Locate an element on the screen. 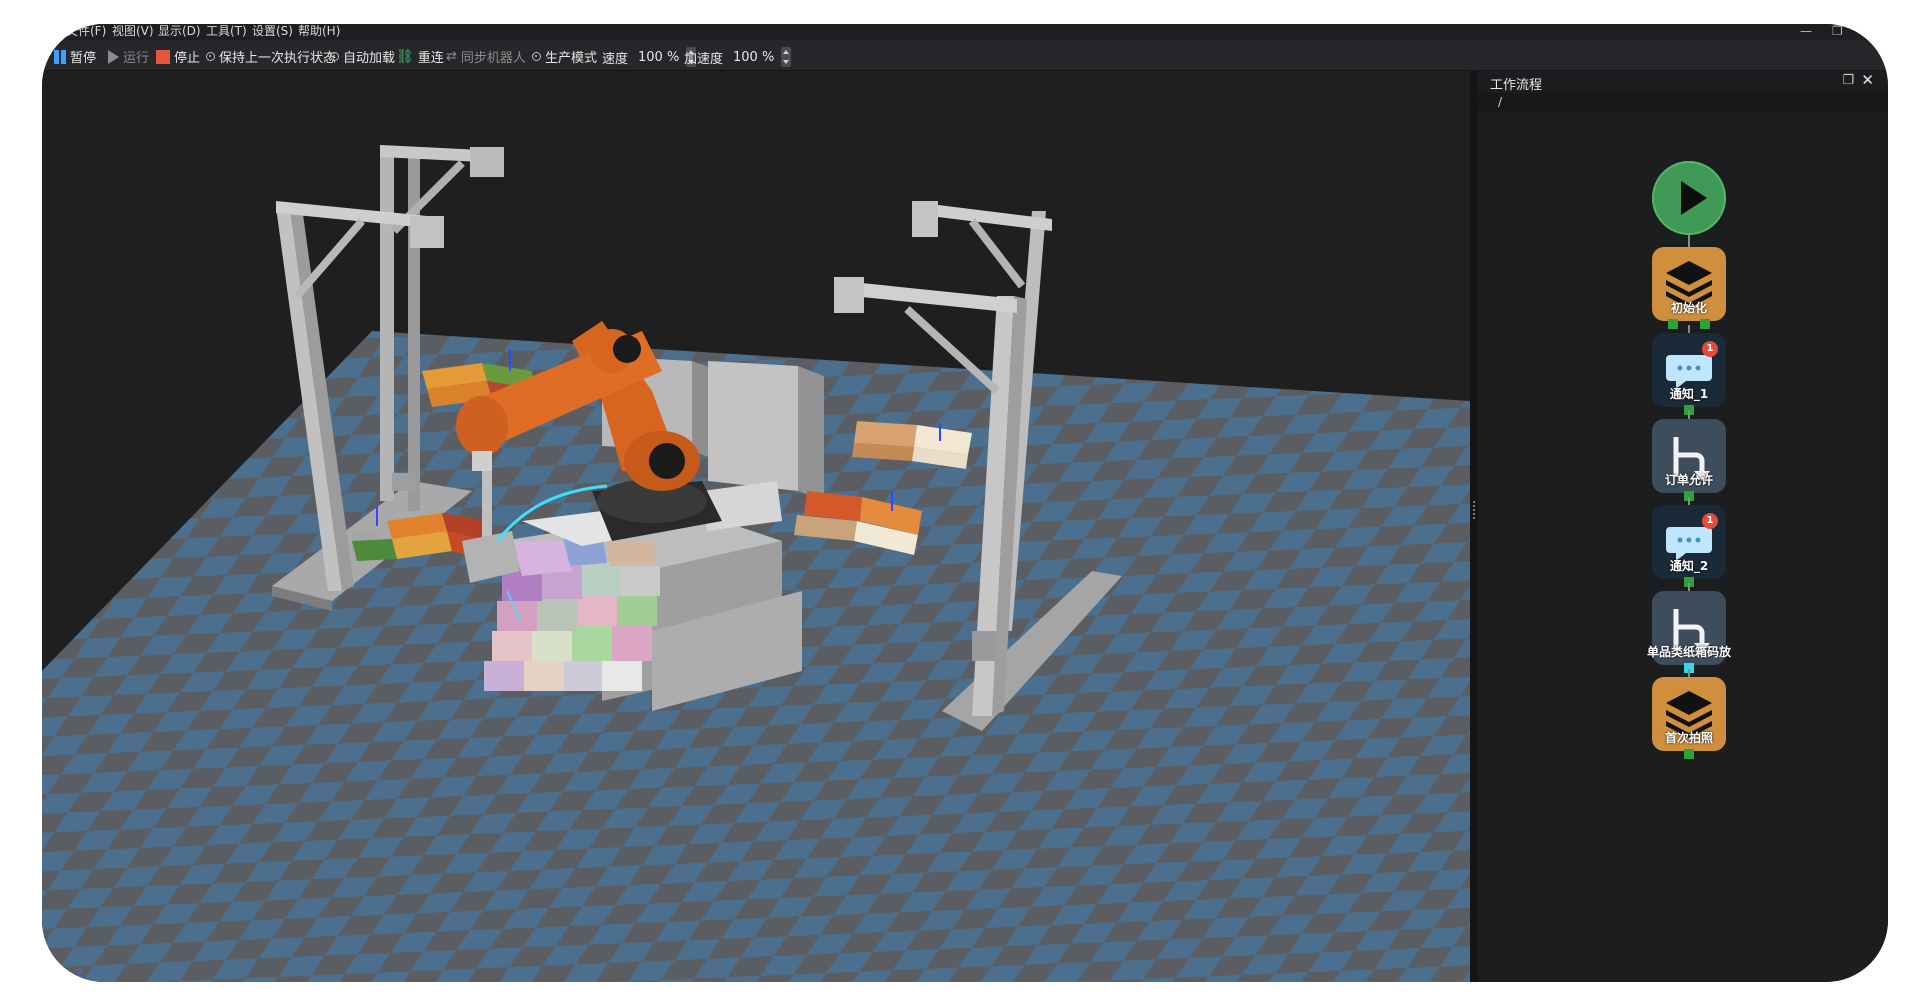 Image resolution: width=1920 pixels, height=1002 pixels. auto-load-label: 自动加载 is located at coordinates (369, 58).